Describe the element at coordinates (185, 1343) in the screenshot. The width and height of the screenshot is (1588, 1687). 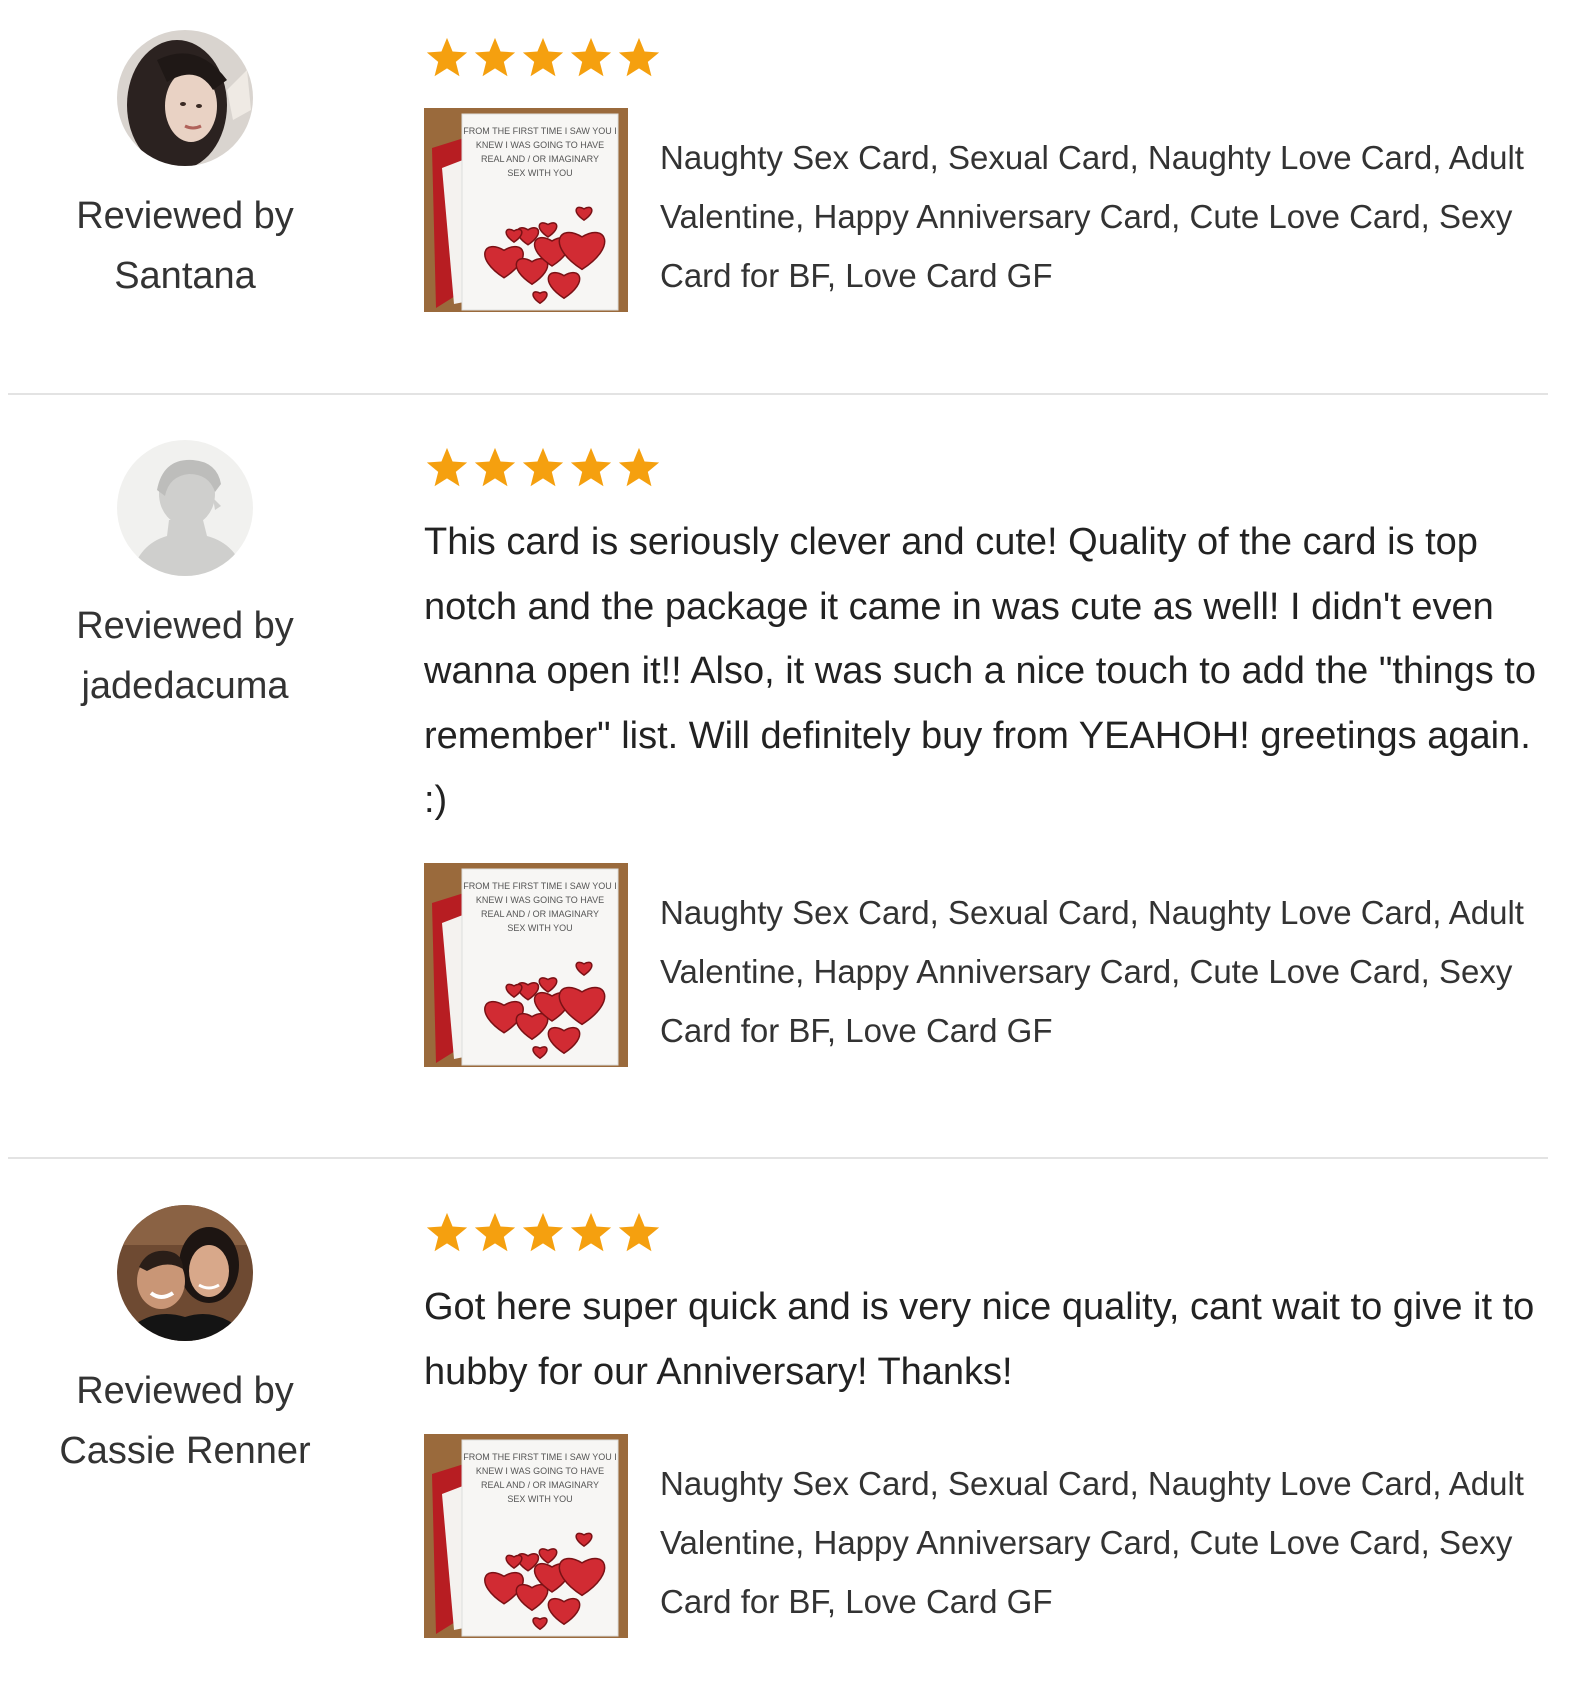
I see `reviewer-info: Reviewed by Cassie Renner` at that location.